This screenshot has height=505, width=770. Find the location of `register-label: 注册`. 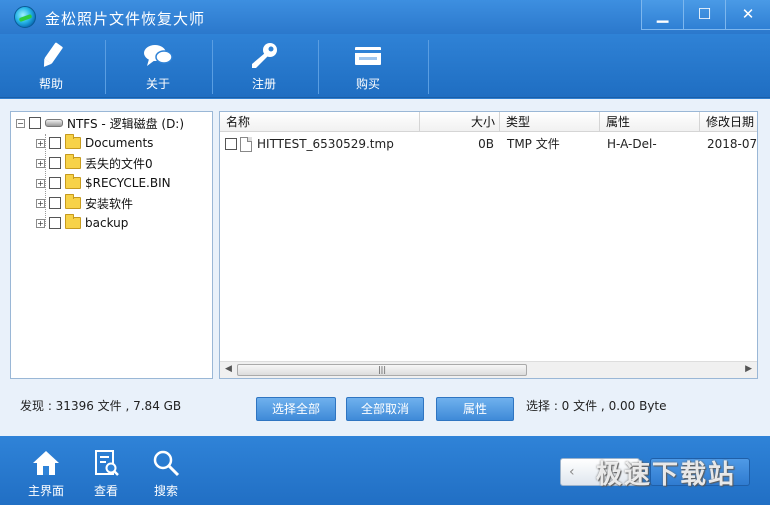

register-label: 注册 is located at coordinates (263, 84).